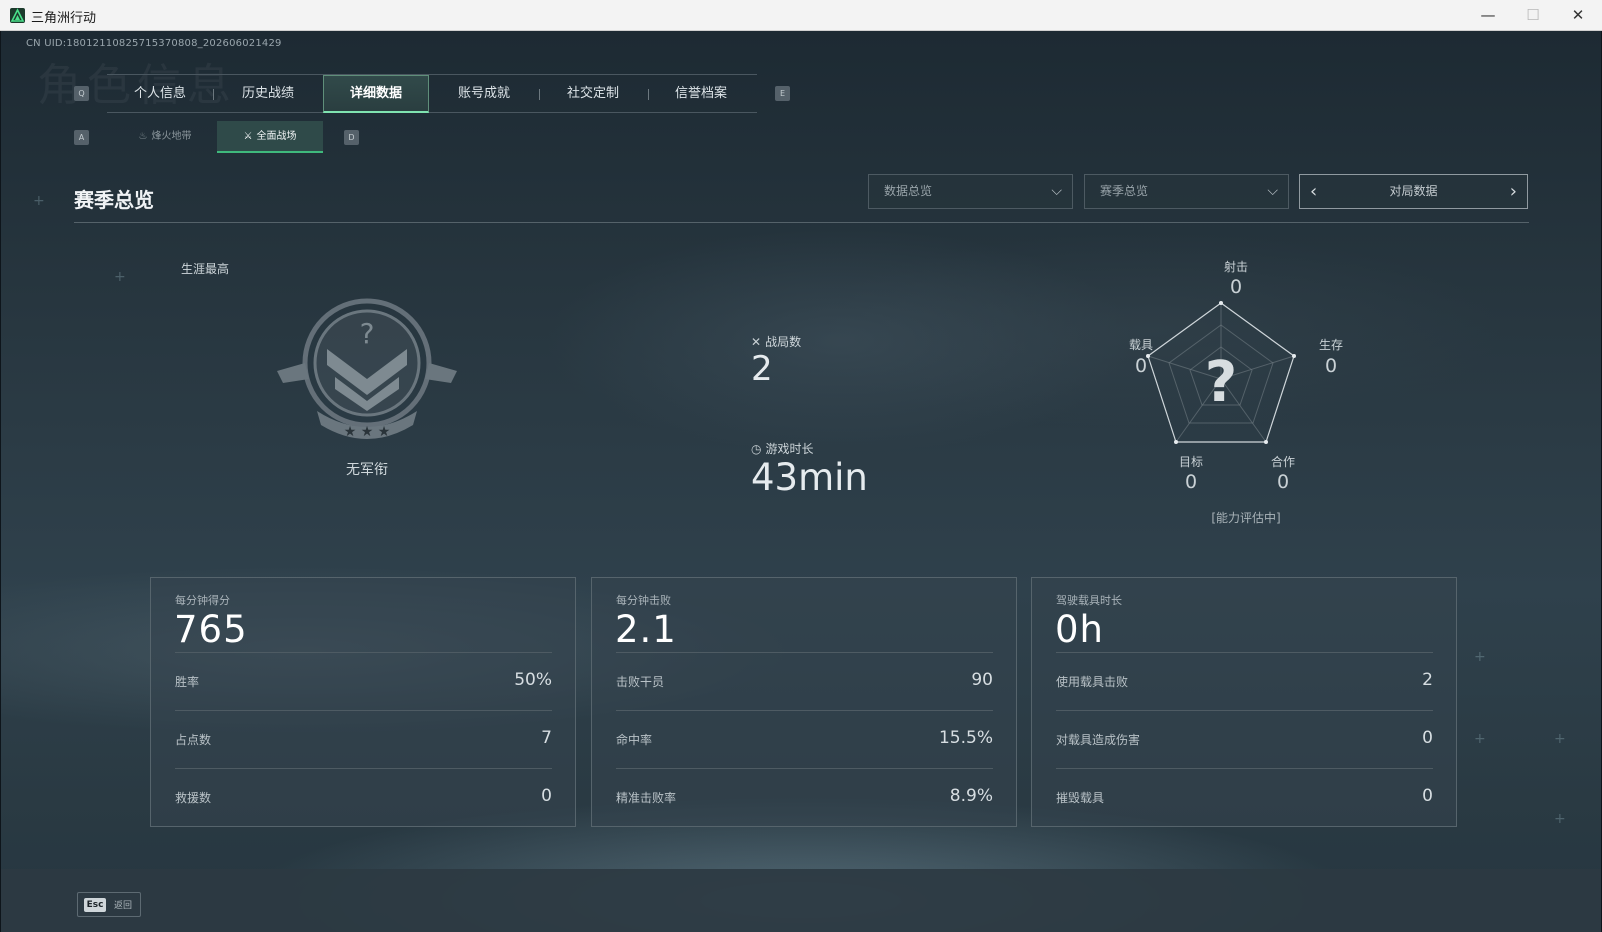 The width and height of the screenshot is (1602, 932). I want to click on card-head-value: 765, so click(211, 629).